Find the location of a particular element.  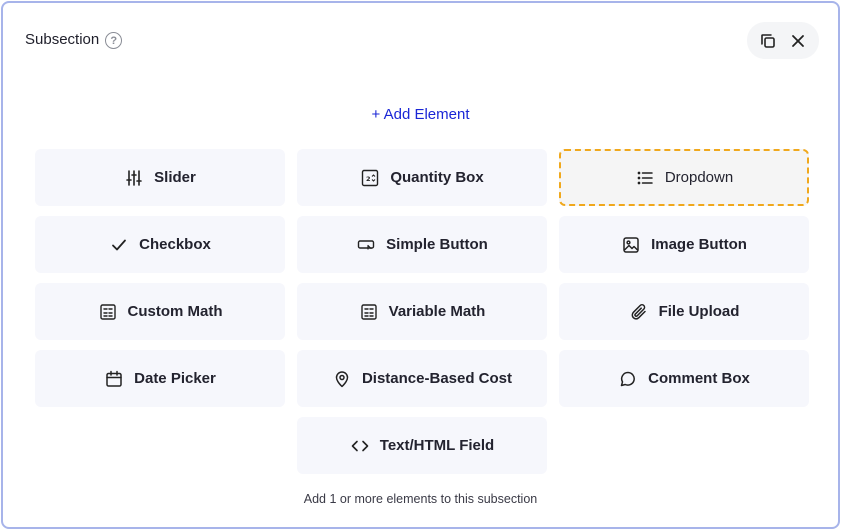

element-tile-dropdown: Dropdown is located at coordinates (684, 177).